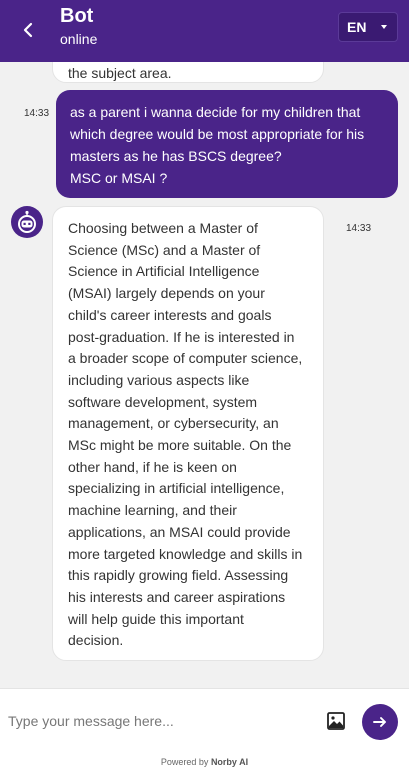 The height and width of the screenshot is (770, 409). Describe the element at coordinates (185, 358) in the screenshot. I see `bot-message-line: a broader scope of computer science,` at that location.